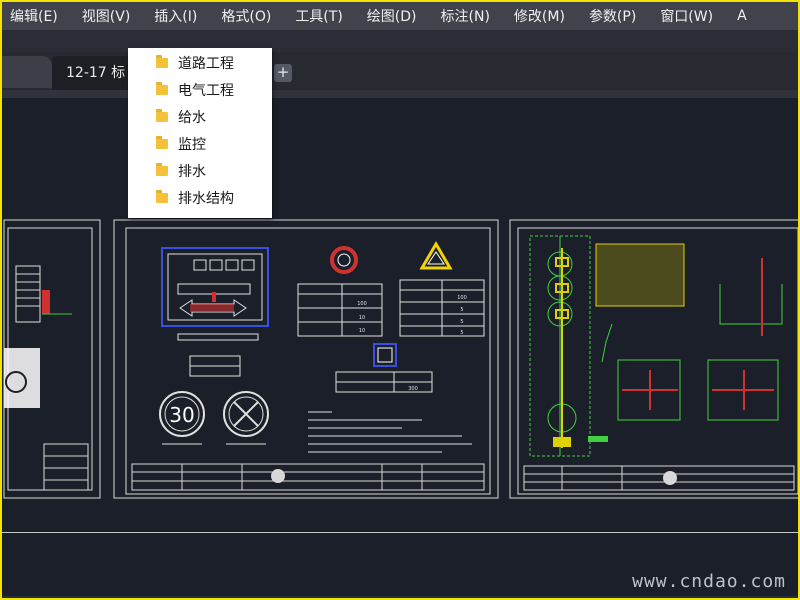 This screenshot has height=600, width=800. Describe the element at coordinates (751, 304) in the screenshot. I see `section-shape` at that location.